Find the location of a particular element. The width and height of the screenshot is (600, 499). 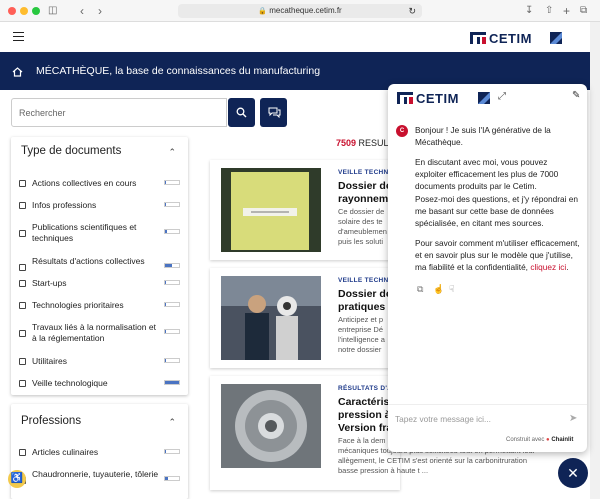

doc-type-title: Type de documents is located at coordinates (71, 151).